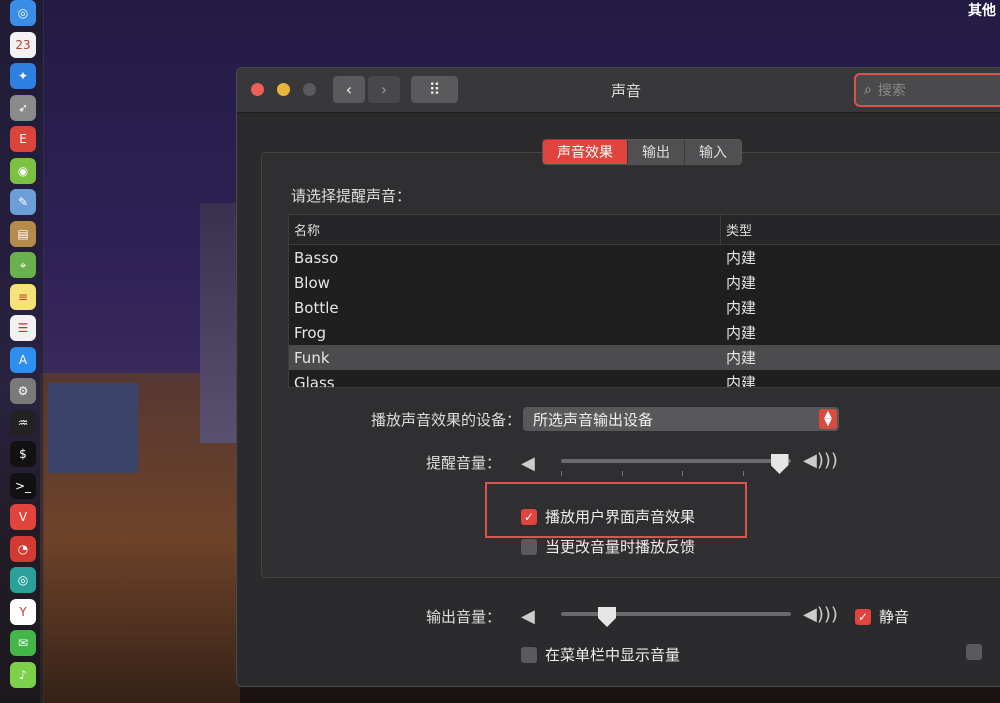  Describe the element at coordinates (593, 419) in the screenshot. I see `output-device-value: 所选声音输出设备` at that location.